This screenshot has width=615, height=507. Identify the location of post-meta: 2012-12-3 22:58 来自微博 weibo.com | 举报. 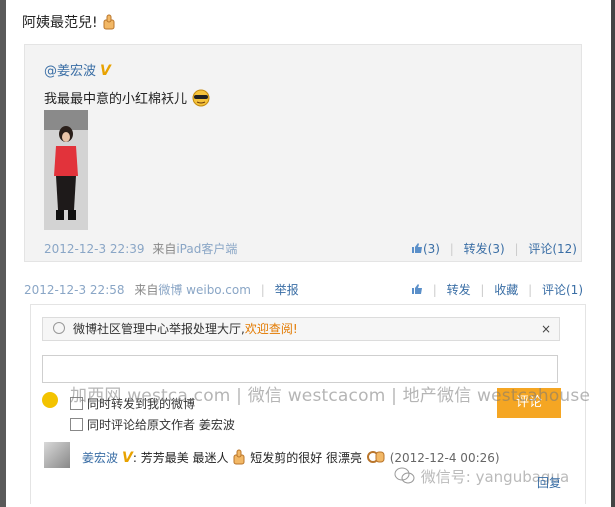
(161, 289).